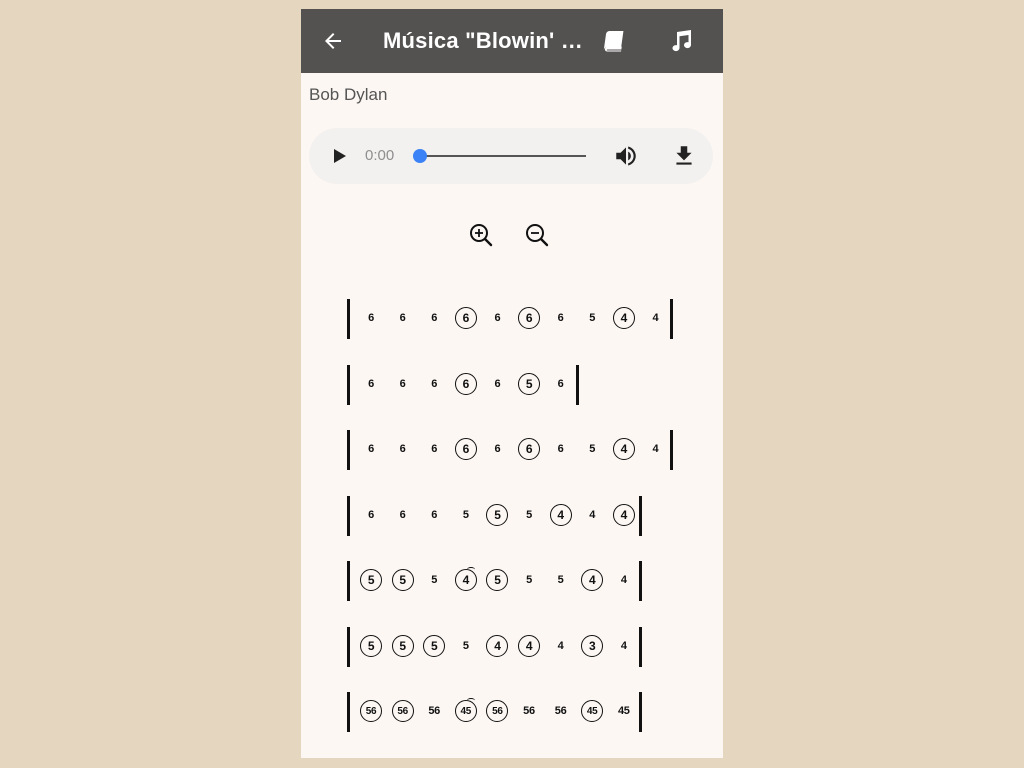 The height and width of the screenshot is (768, 1024). I want to click on zoom-in-icon, so click(481, 235).